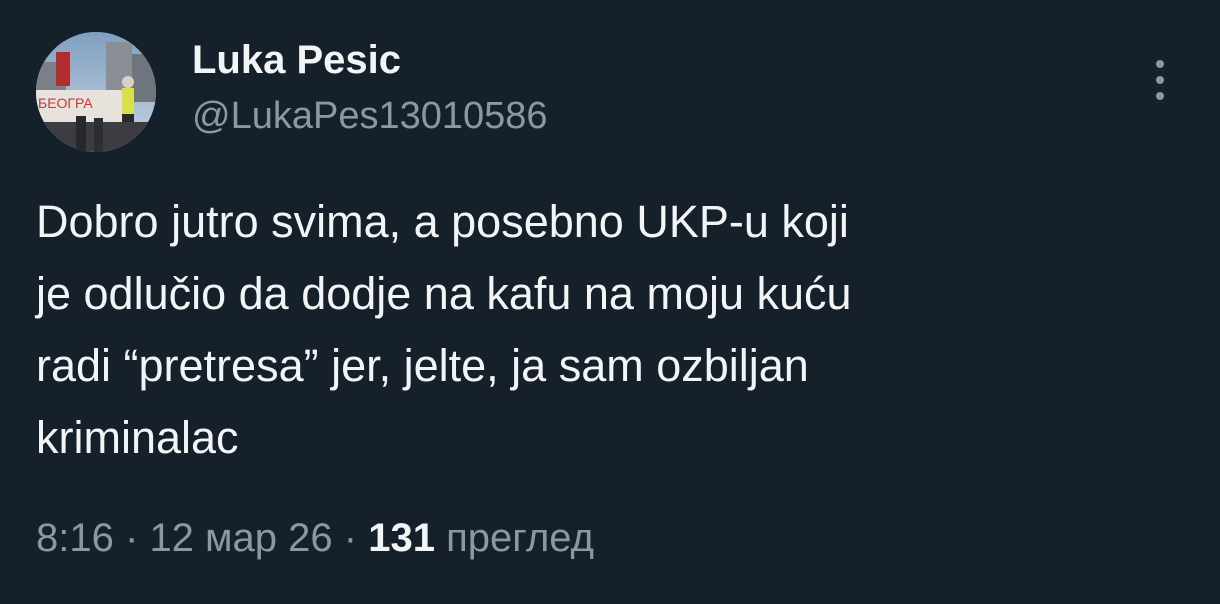  Describe the element at coordinates (1160, 80) in the screenshot. I see `more-vertical-icon` at that location.